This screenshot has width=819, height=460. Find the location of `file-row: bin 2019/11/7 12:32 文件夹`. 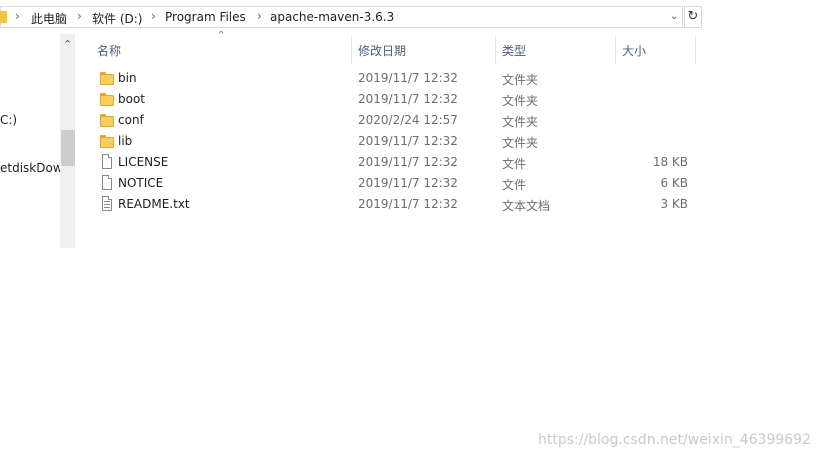

file-row: bin 2019/11/7 12:32 文件夹 is located at coordinates (396, 78).